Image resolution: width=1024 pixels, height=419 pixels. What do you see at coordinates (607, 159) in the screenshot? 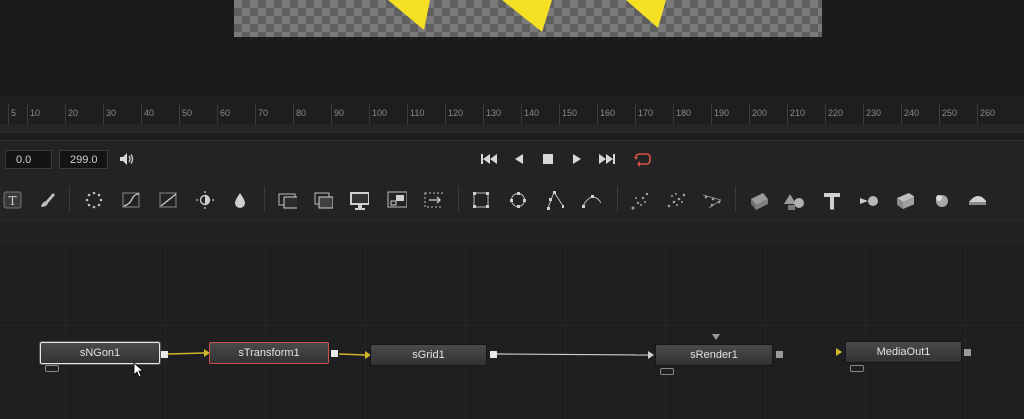
I see `skip-to-end-icon` at bounding box center [607, 159].